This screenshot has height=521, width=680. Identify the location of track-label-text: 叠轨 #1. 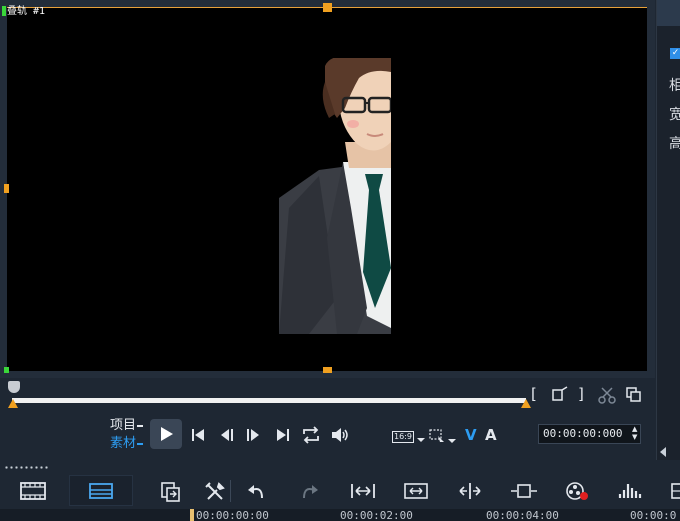
(26, 11).